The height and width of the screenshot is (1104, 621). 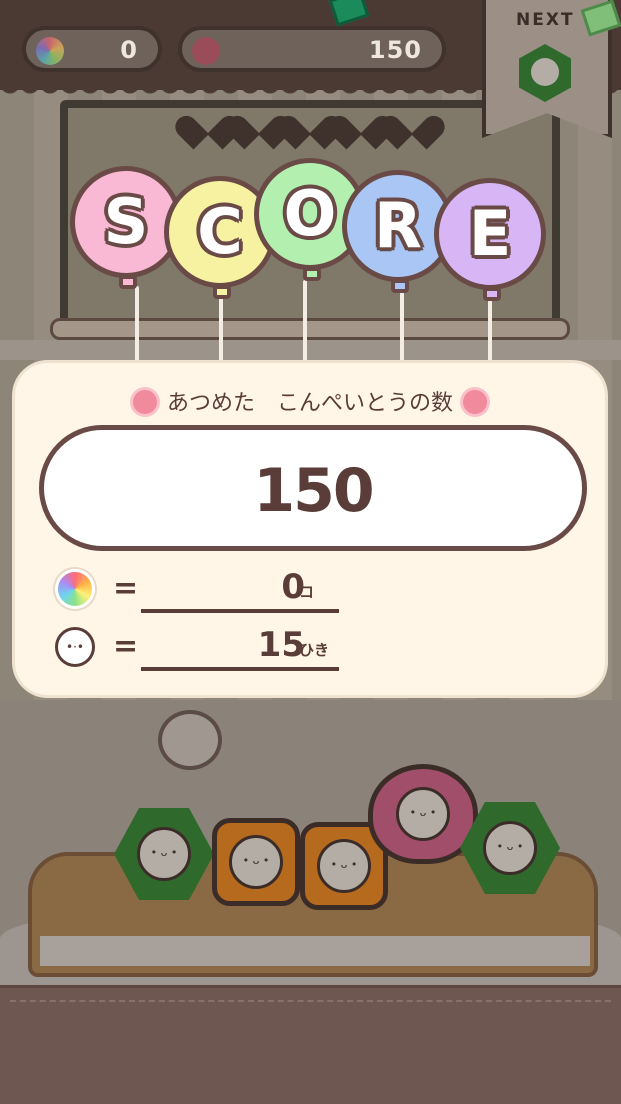 I want to click on lives-hearts, so click(x=310, y=120).